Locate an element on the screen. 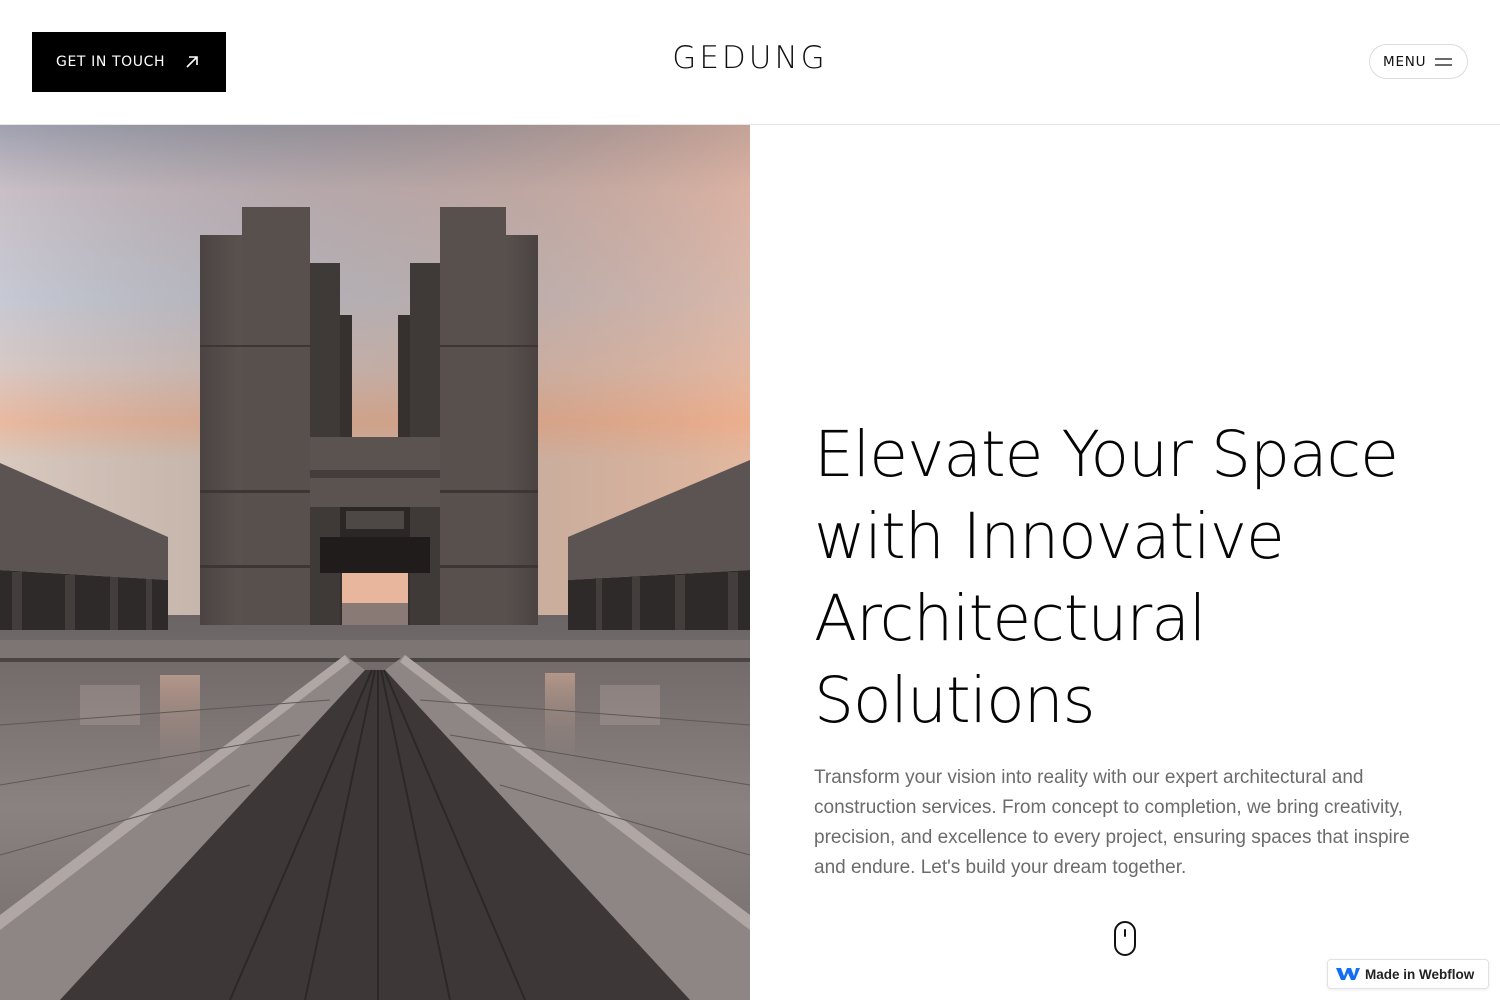 Image resolution: width=1500 pixels, height=1000 pixels. hero-title-line: with Innovative is located at coordinates (1049, 536).